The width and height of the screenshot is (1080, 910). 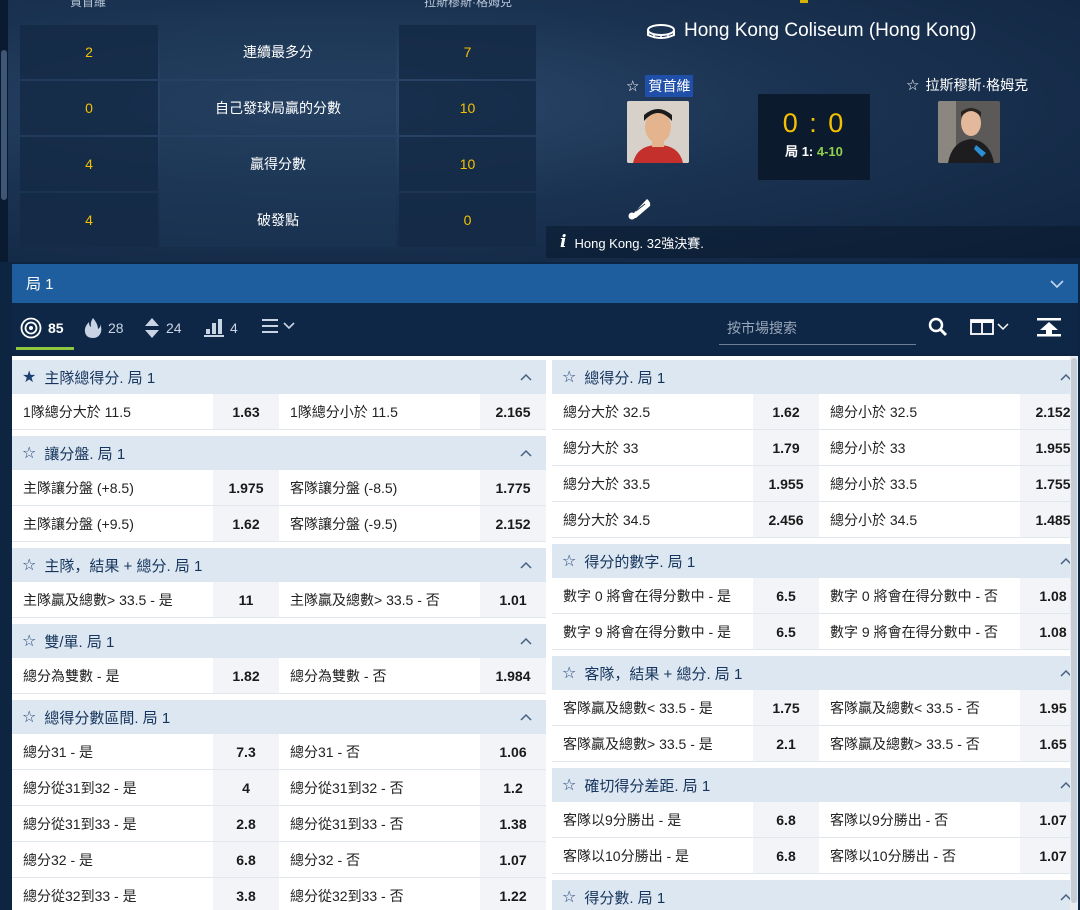 I want to click on outcome-odds: 2.8, so click(x=246, y=823).